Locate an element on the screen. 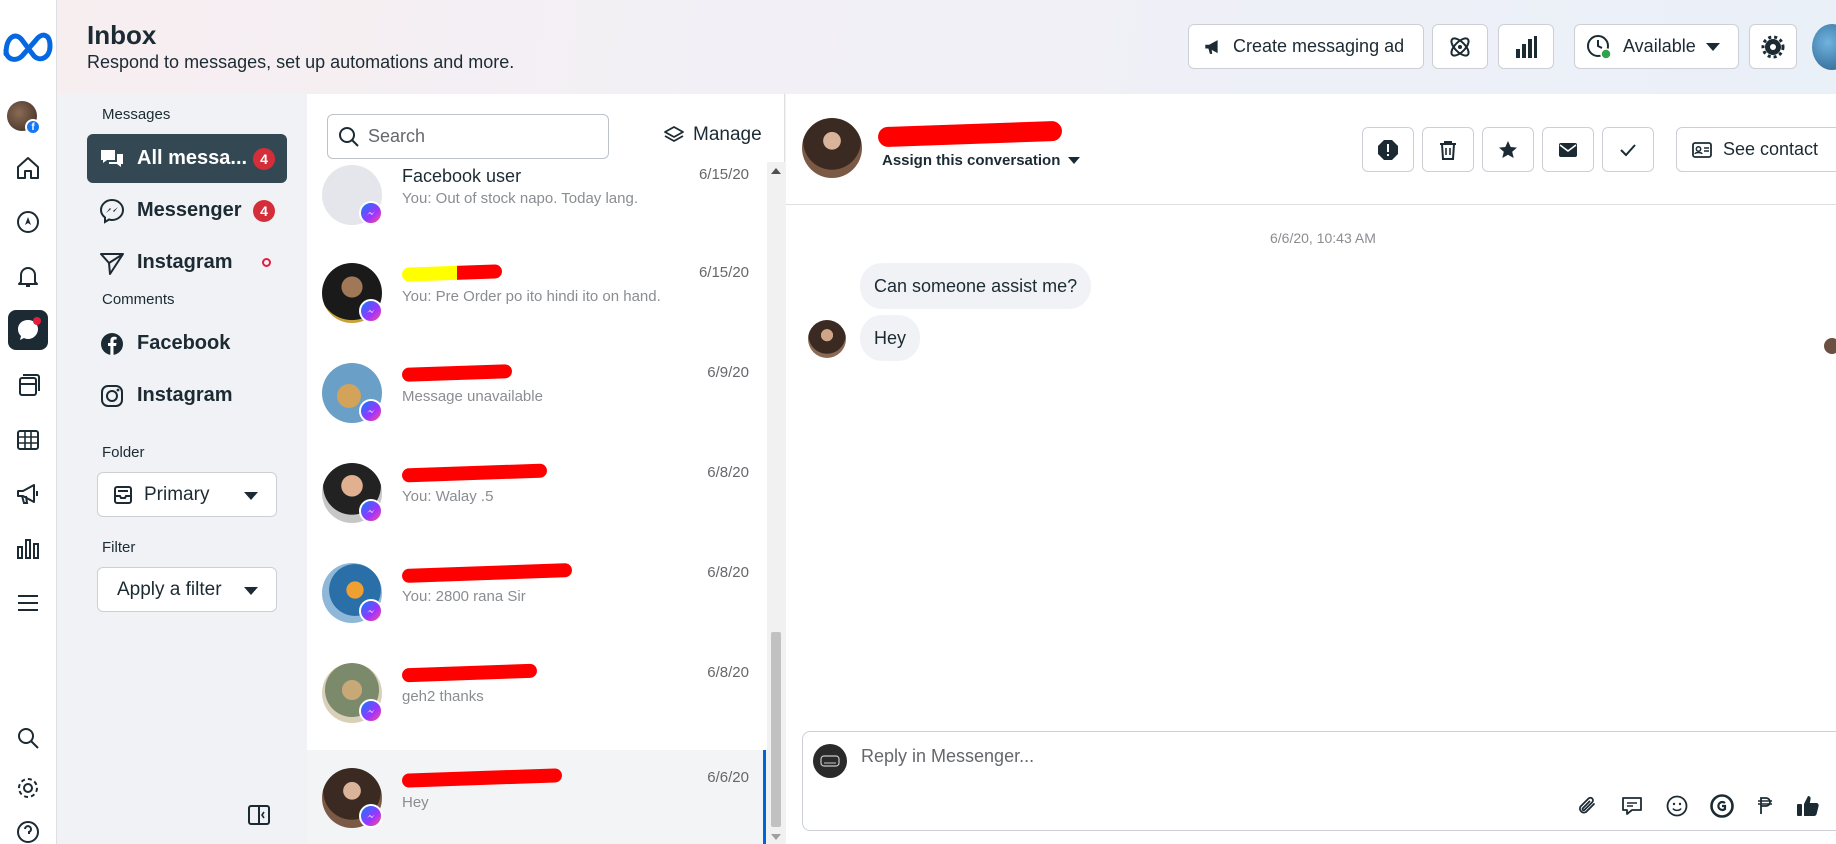  availability-status-dropdown: Available is located at coordinates (1656, 46).